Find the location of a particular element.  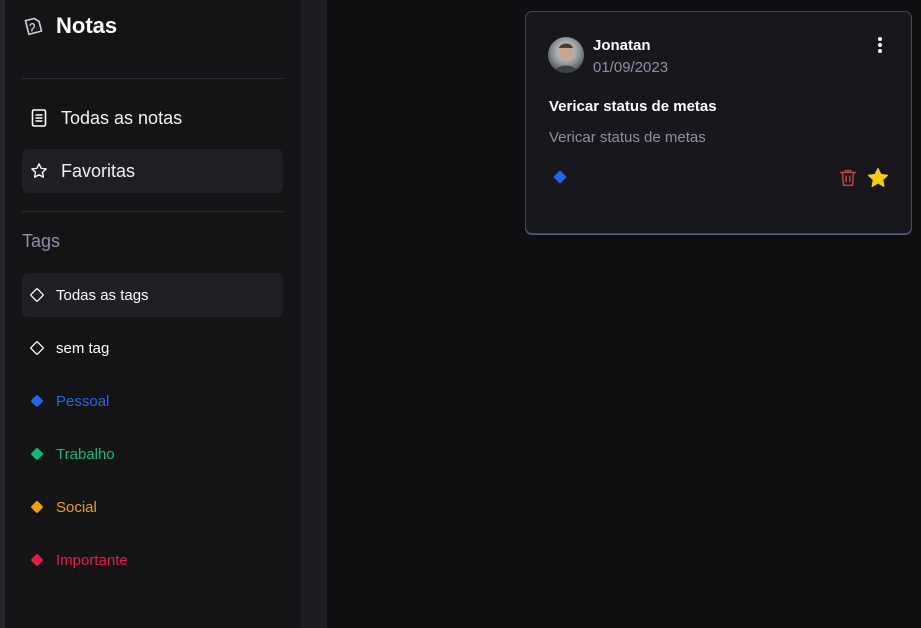

tags-heading: Tags is located at coordinates (41, 241).